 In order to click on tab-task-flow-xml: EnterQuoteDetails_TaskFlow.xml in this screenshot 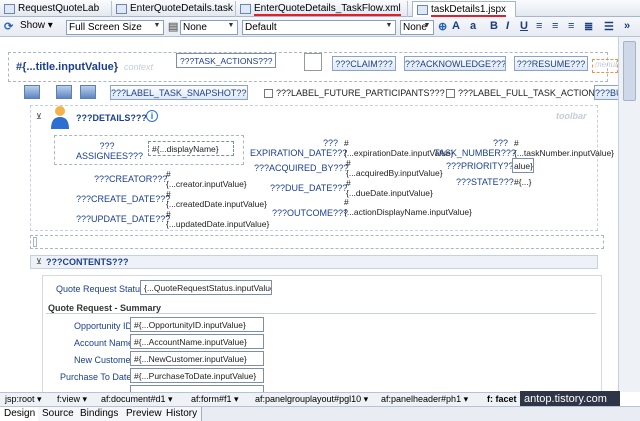, I will do `click(322, 9)`.